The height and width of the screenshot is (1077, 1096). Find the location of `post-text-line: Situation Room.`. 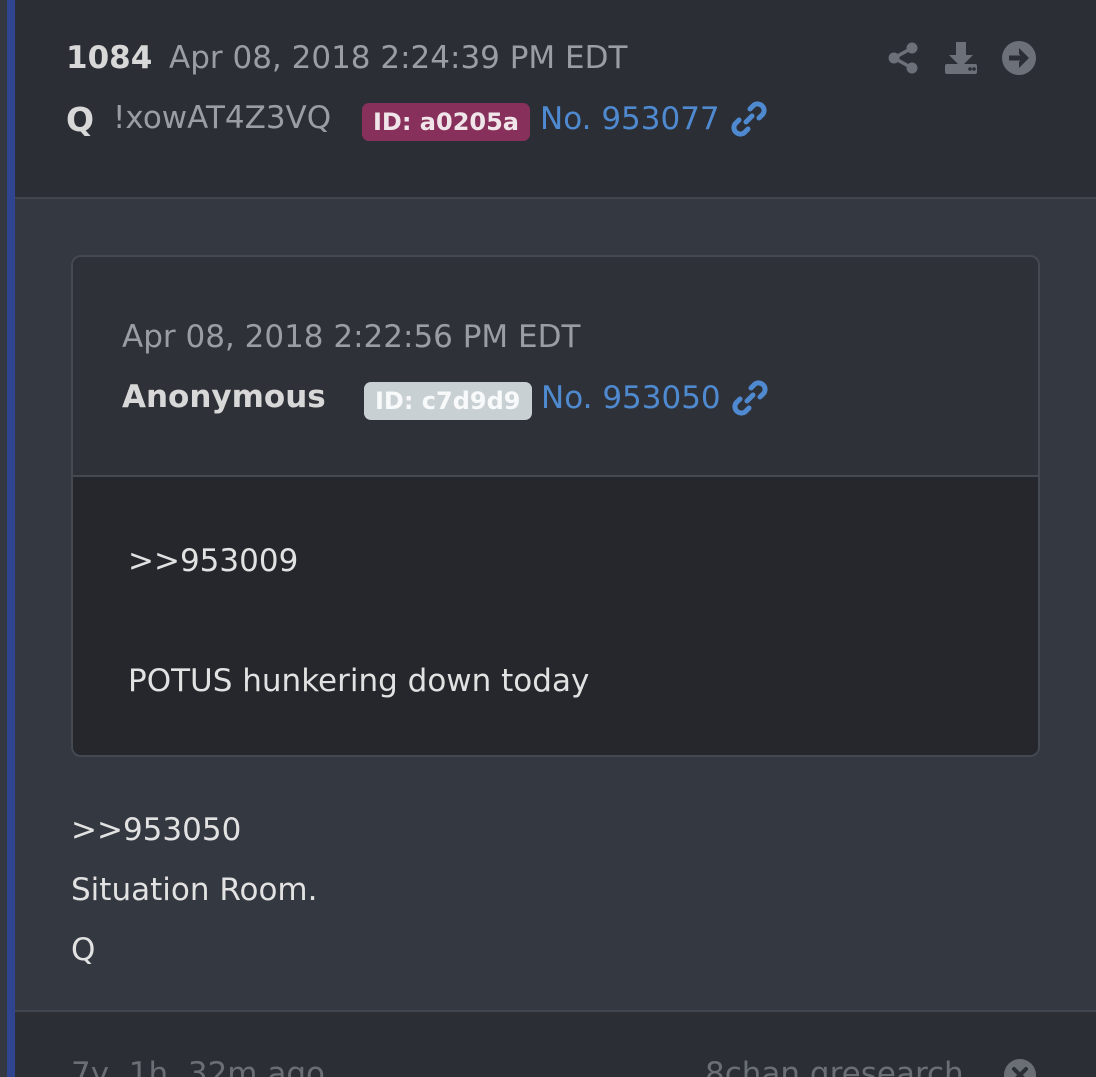

post-text-line: Situation Room. is located at coordinates (194, 890).